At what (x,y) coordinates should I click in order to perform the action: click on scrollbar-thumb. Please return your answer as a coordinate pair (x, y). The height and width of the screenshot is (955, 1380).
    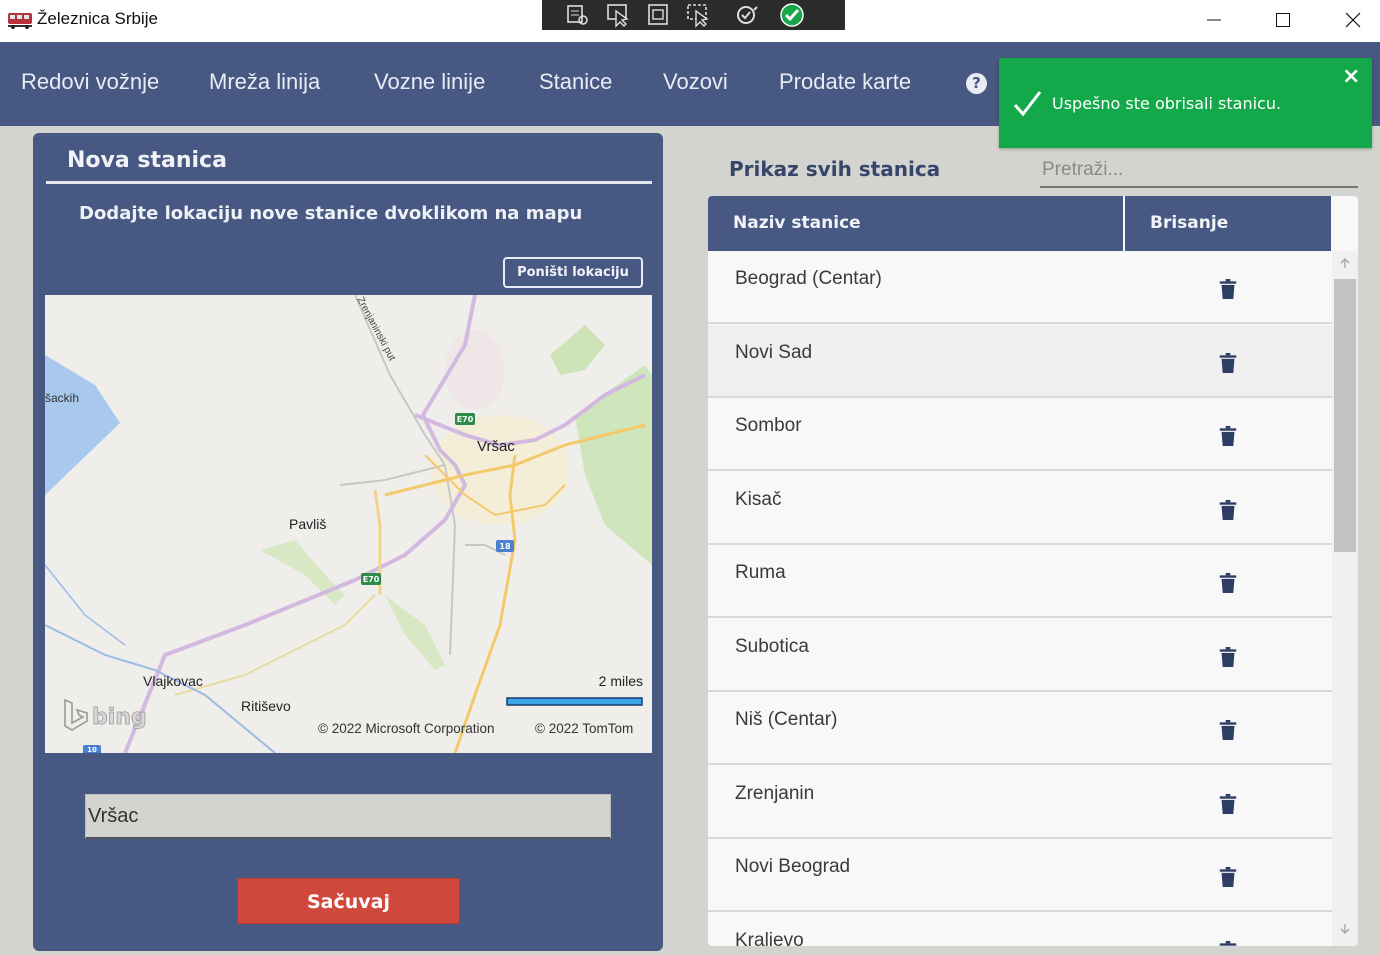
    Looking at the image, I should click on (1345, 415).